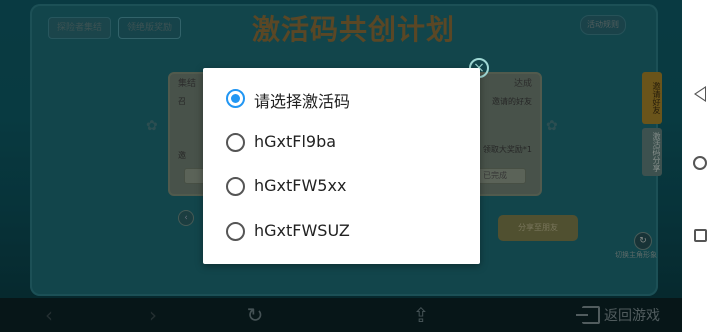 This screenshot has width=720, height=332. I want to click on nav-back-icon, so click(700, 94).